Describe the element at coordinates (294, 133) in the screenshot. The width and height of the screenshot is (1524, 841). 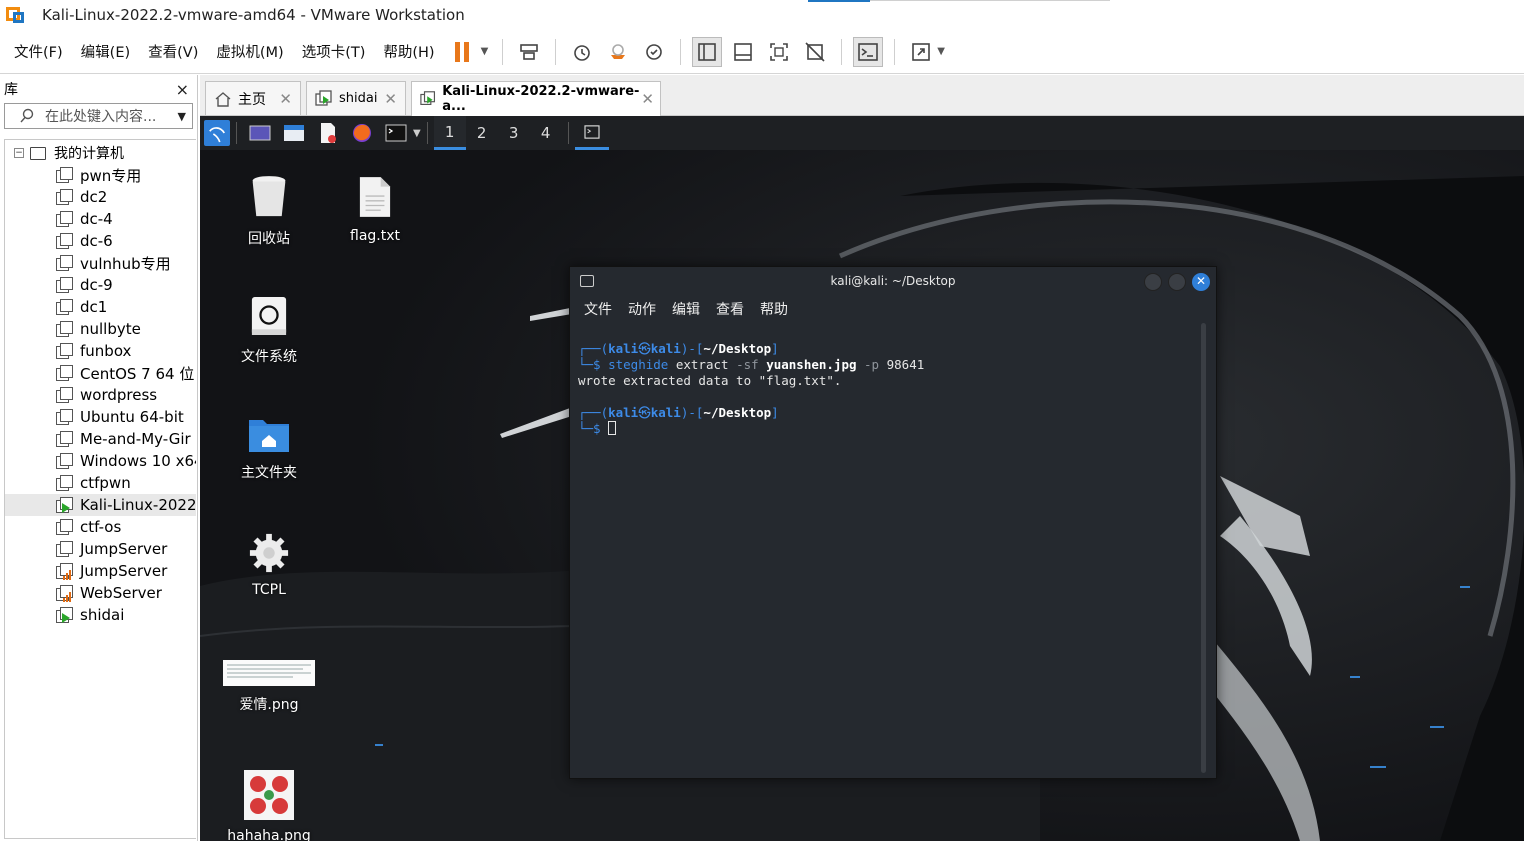
I see `file-manager-icon` at that location.